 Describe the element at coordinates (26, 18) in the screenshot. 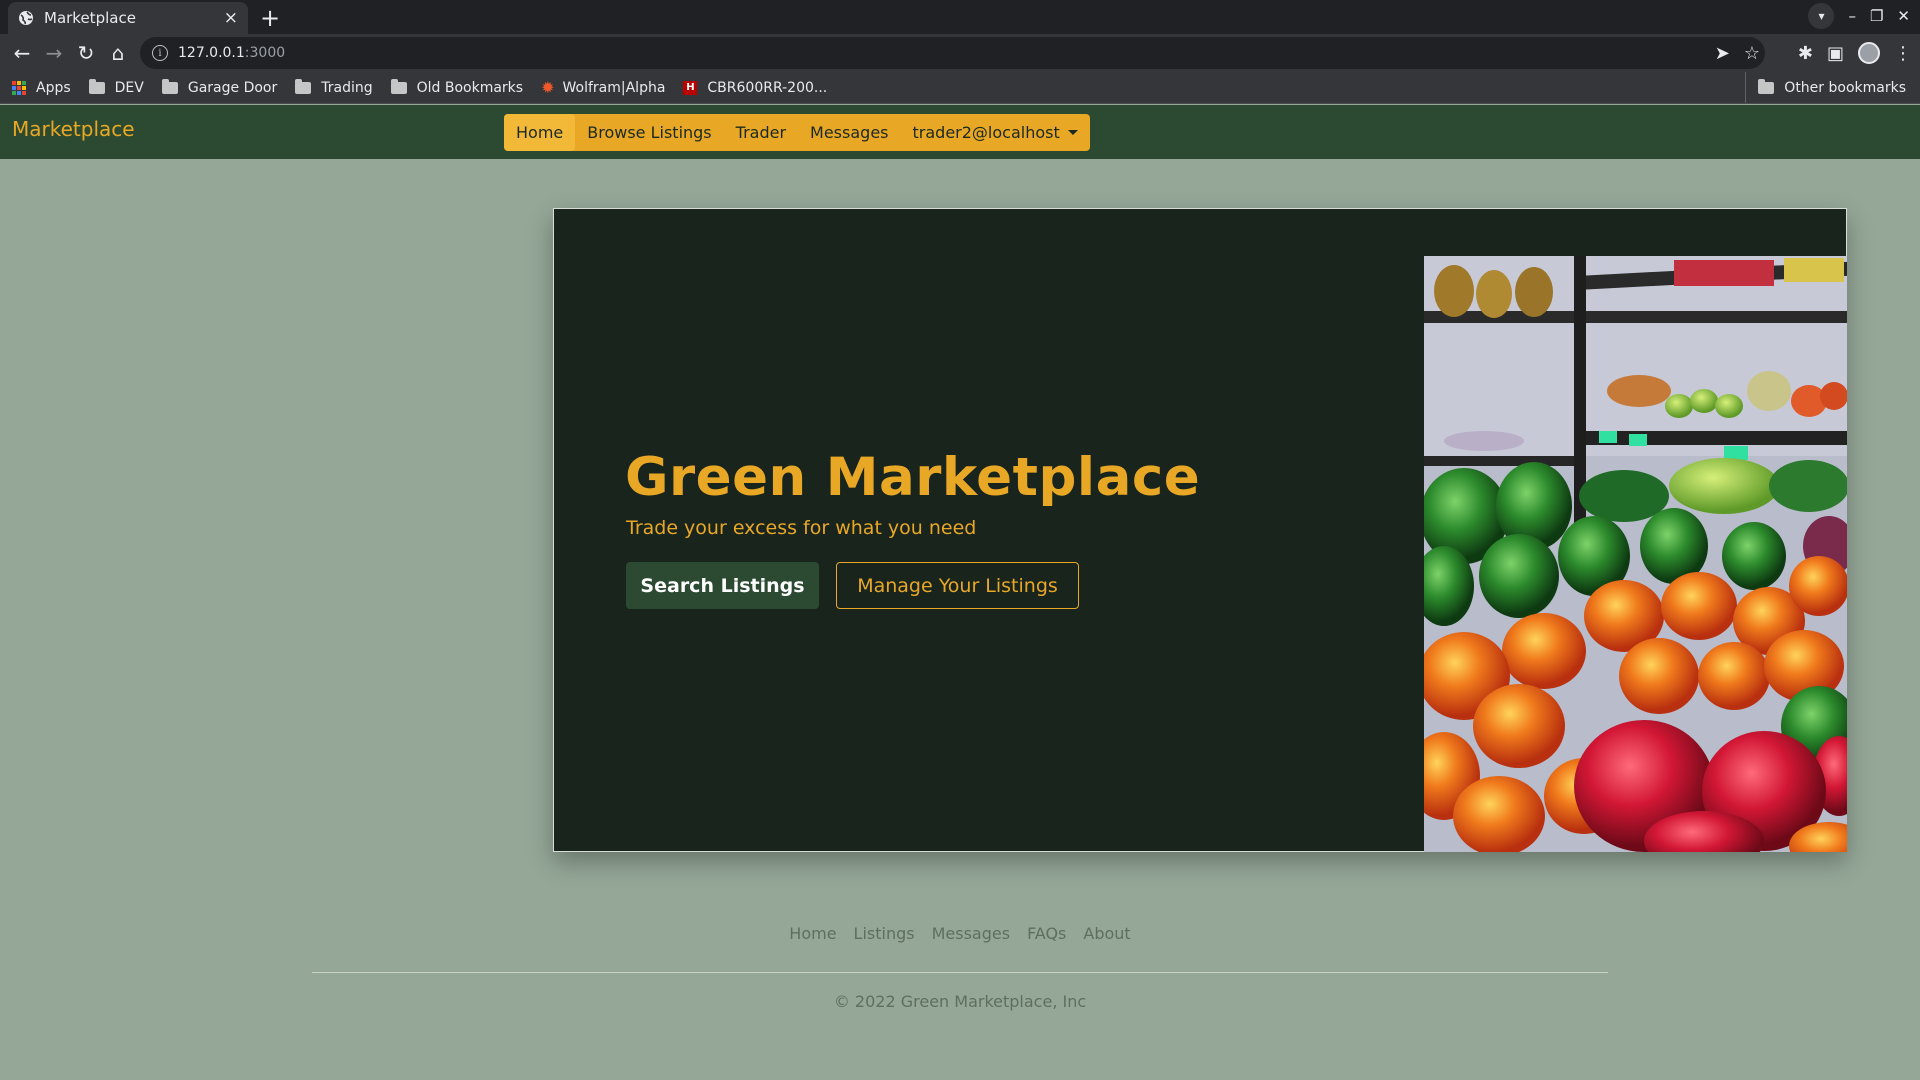

I see `globe-icon` at that location.